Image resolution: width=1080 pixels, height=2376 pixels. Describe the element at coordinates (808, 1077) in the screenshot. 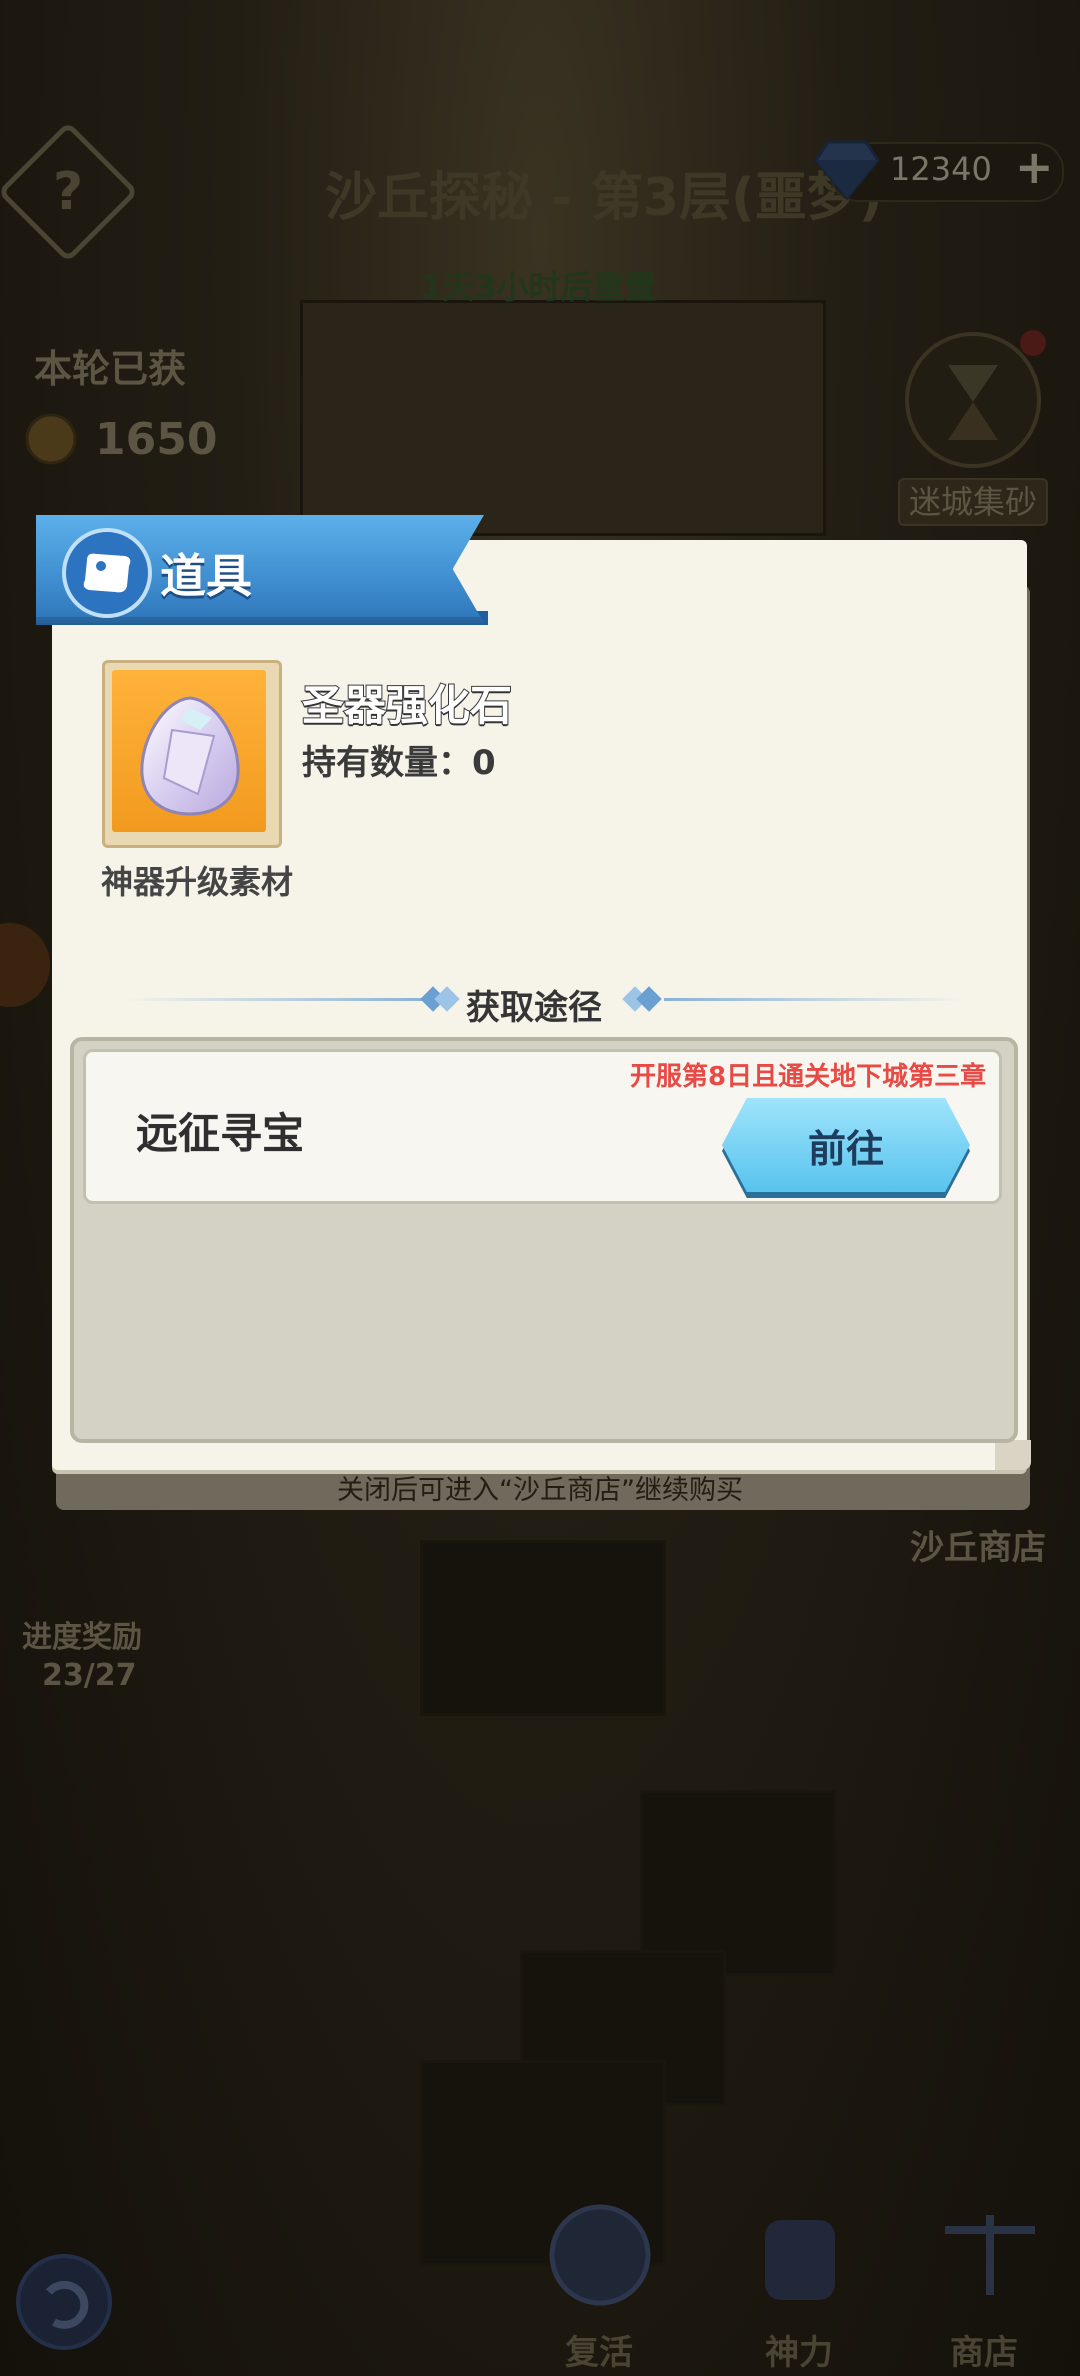

I see `source-condition: 开服第8日且通关地下城第三章` at that location.